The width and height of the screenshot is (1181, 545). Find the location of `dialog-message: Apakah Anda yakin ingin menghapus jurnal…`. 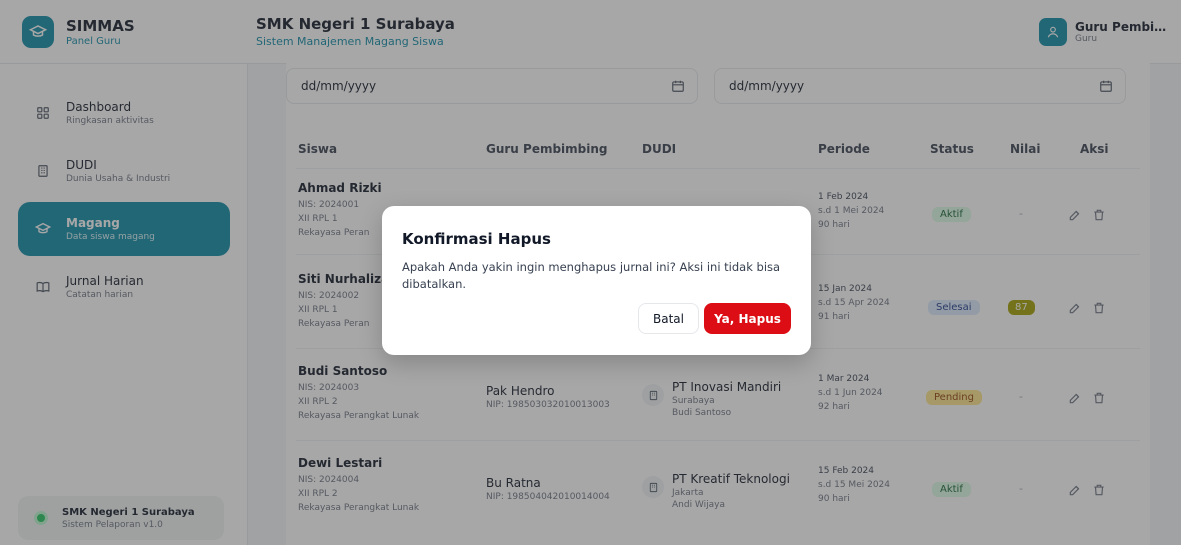

dialog-message: Apakah Anda yakin ingin menghapus jurnal… is located at coordinates (591, 275).